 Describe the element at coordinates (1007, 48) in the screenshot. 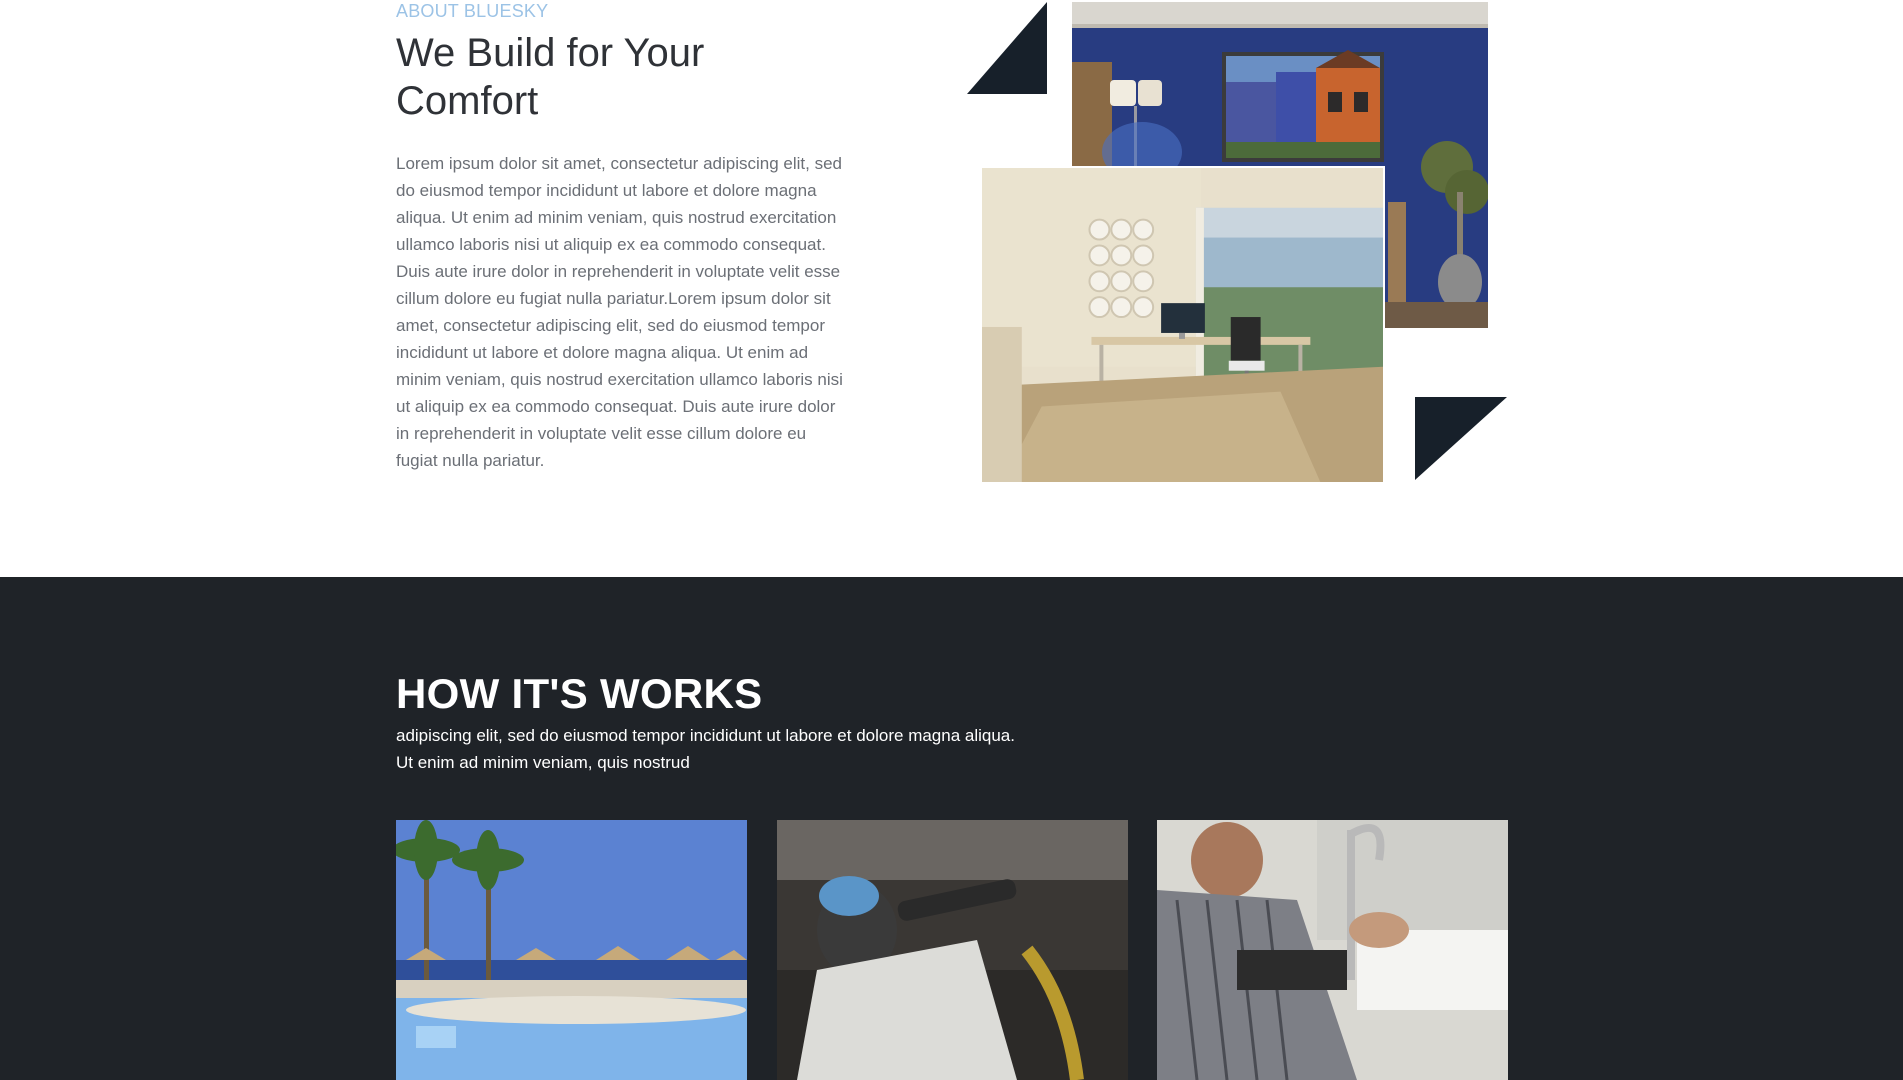

I see `decorative-triangle-top` at that location.